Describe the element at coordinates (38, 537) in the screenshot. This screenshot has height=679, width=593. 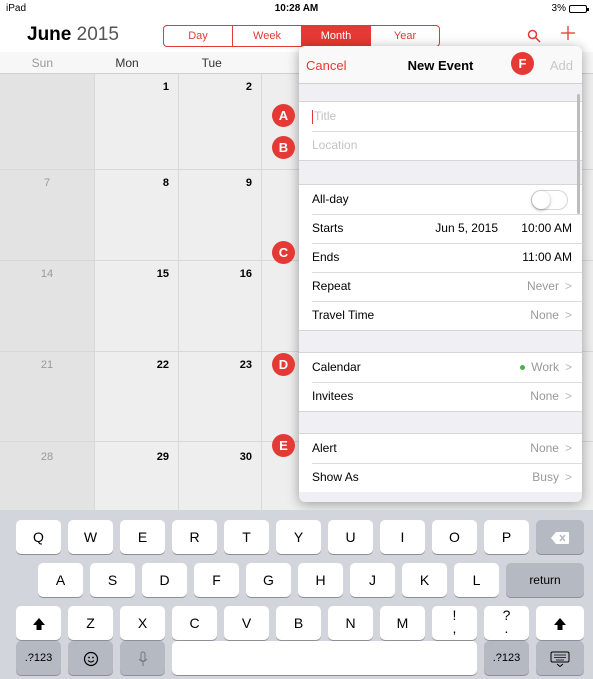
I see `key-q: Q` at that location.